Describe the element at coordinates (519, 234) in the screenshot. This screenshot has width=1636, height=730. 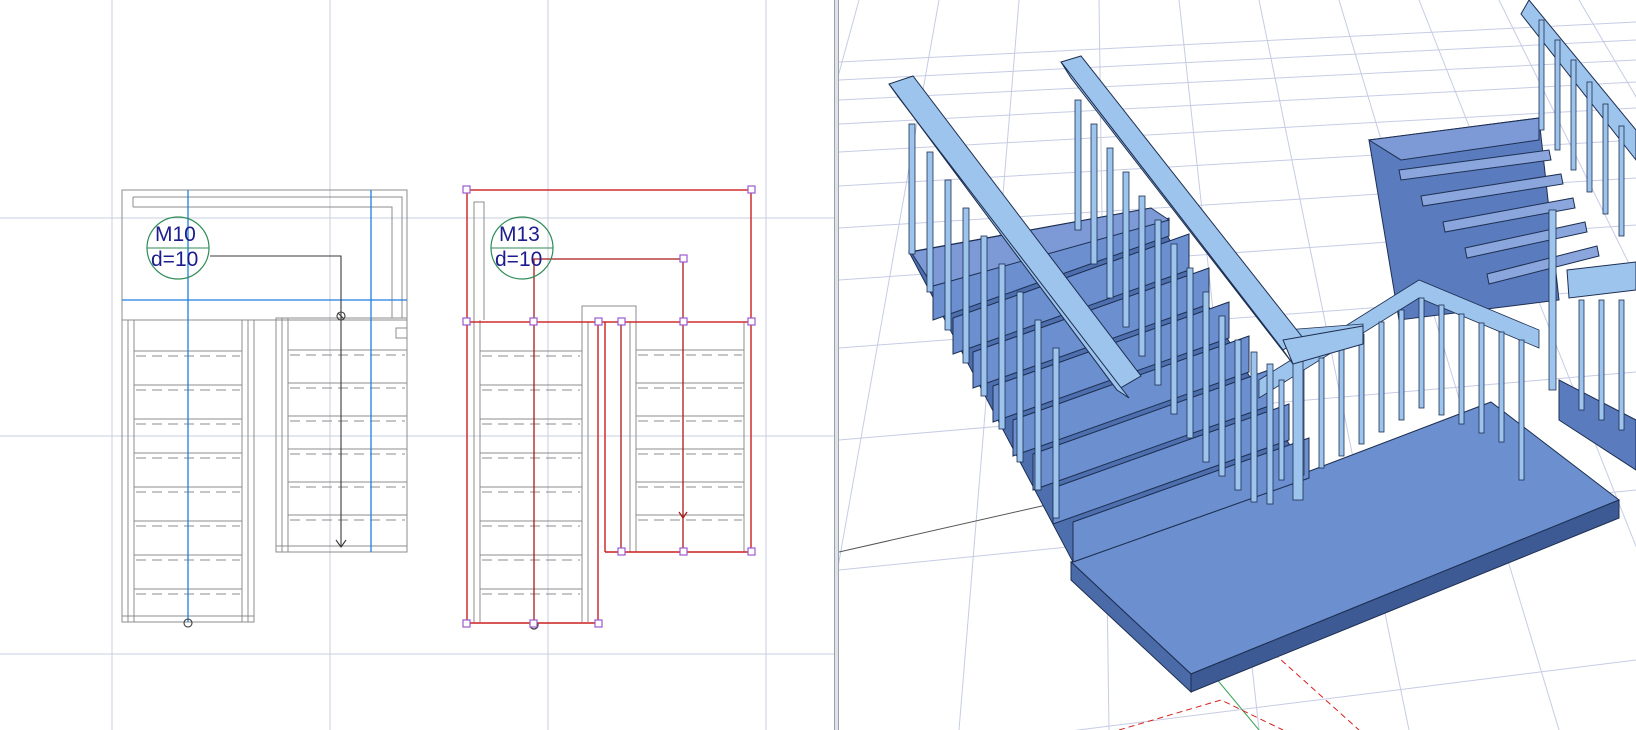
I see `marker-id-m13: M13` at that location.